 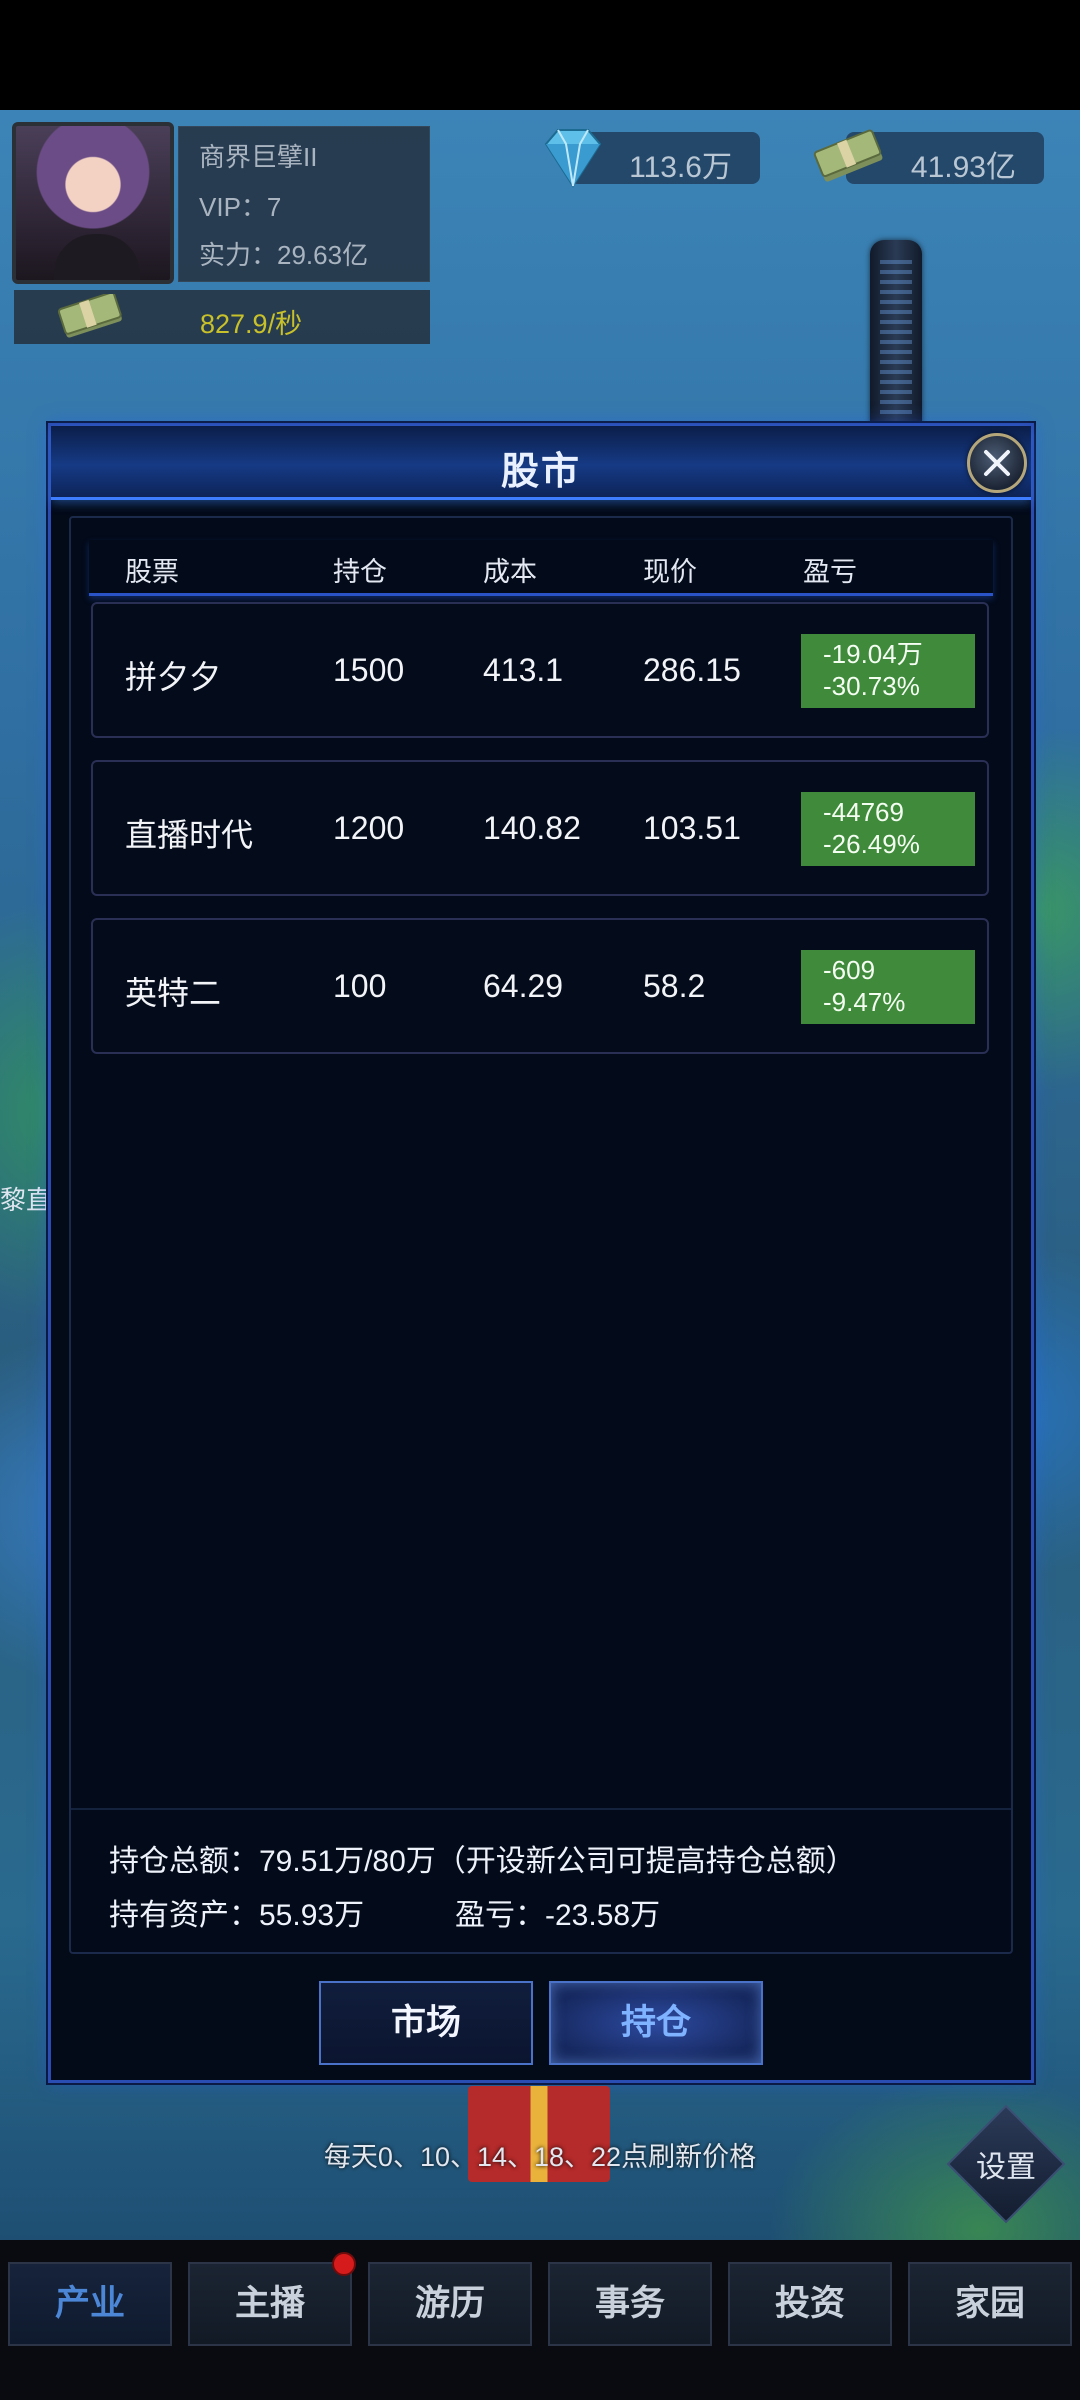 What do you see at coordinates (656, 2023) in the screenshot?
I see `tab-holdings: 持仓` at bounding box center [656, 2023].